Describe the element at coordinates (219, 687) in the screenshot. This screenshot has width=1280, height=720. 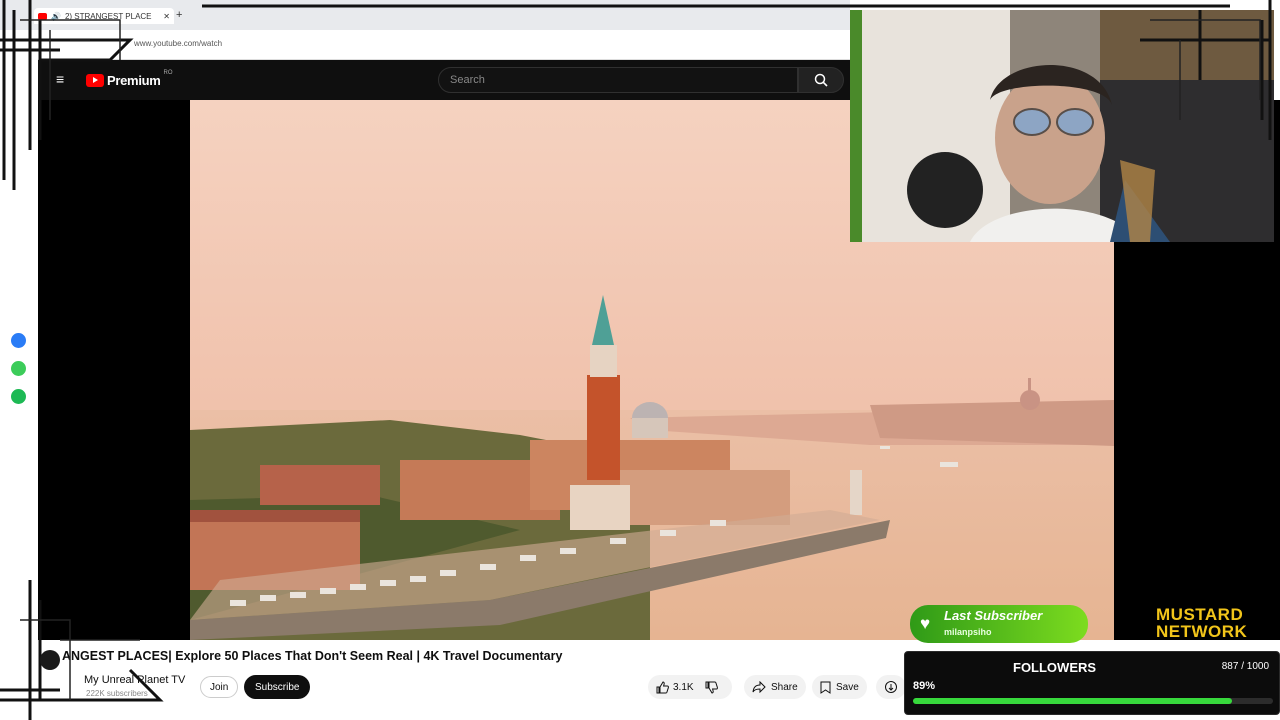
I see `join-button: Join` at that location.